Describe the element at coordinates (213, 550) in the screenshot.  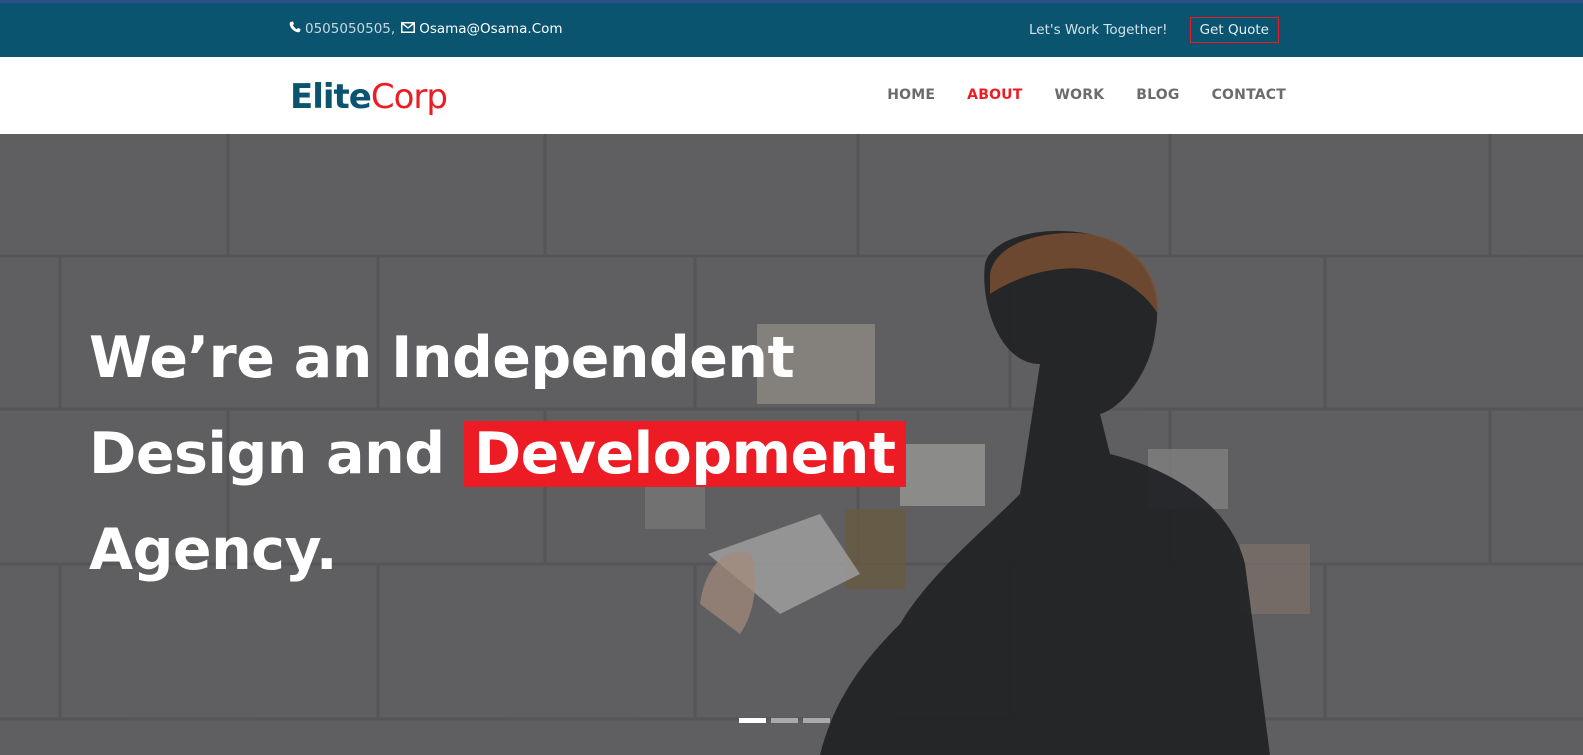
I see `hero-title-line-3: Agency.` at that location.